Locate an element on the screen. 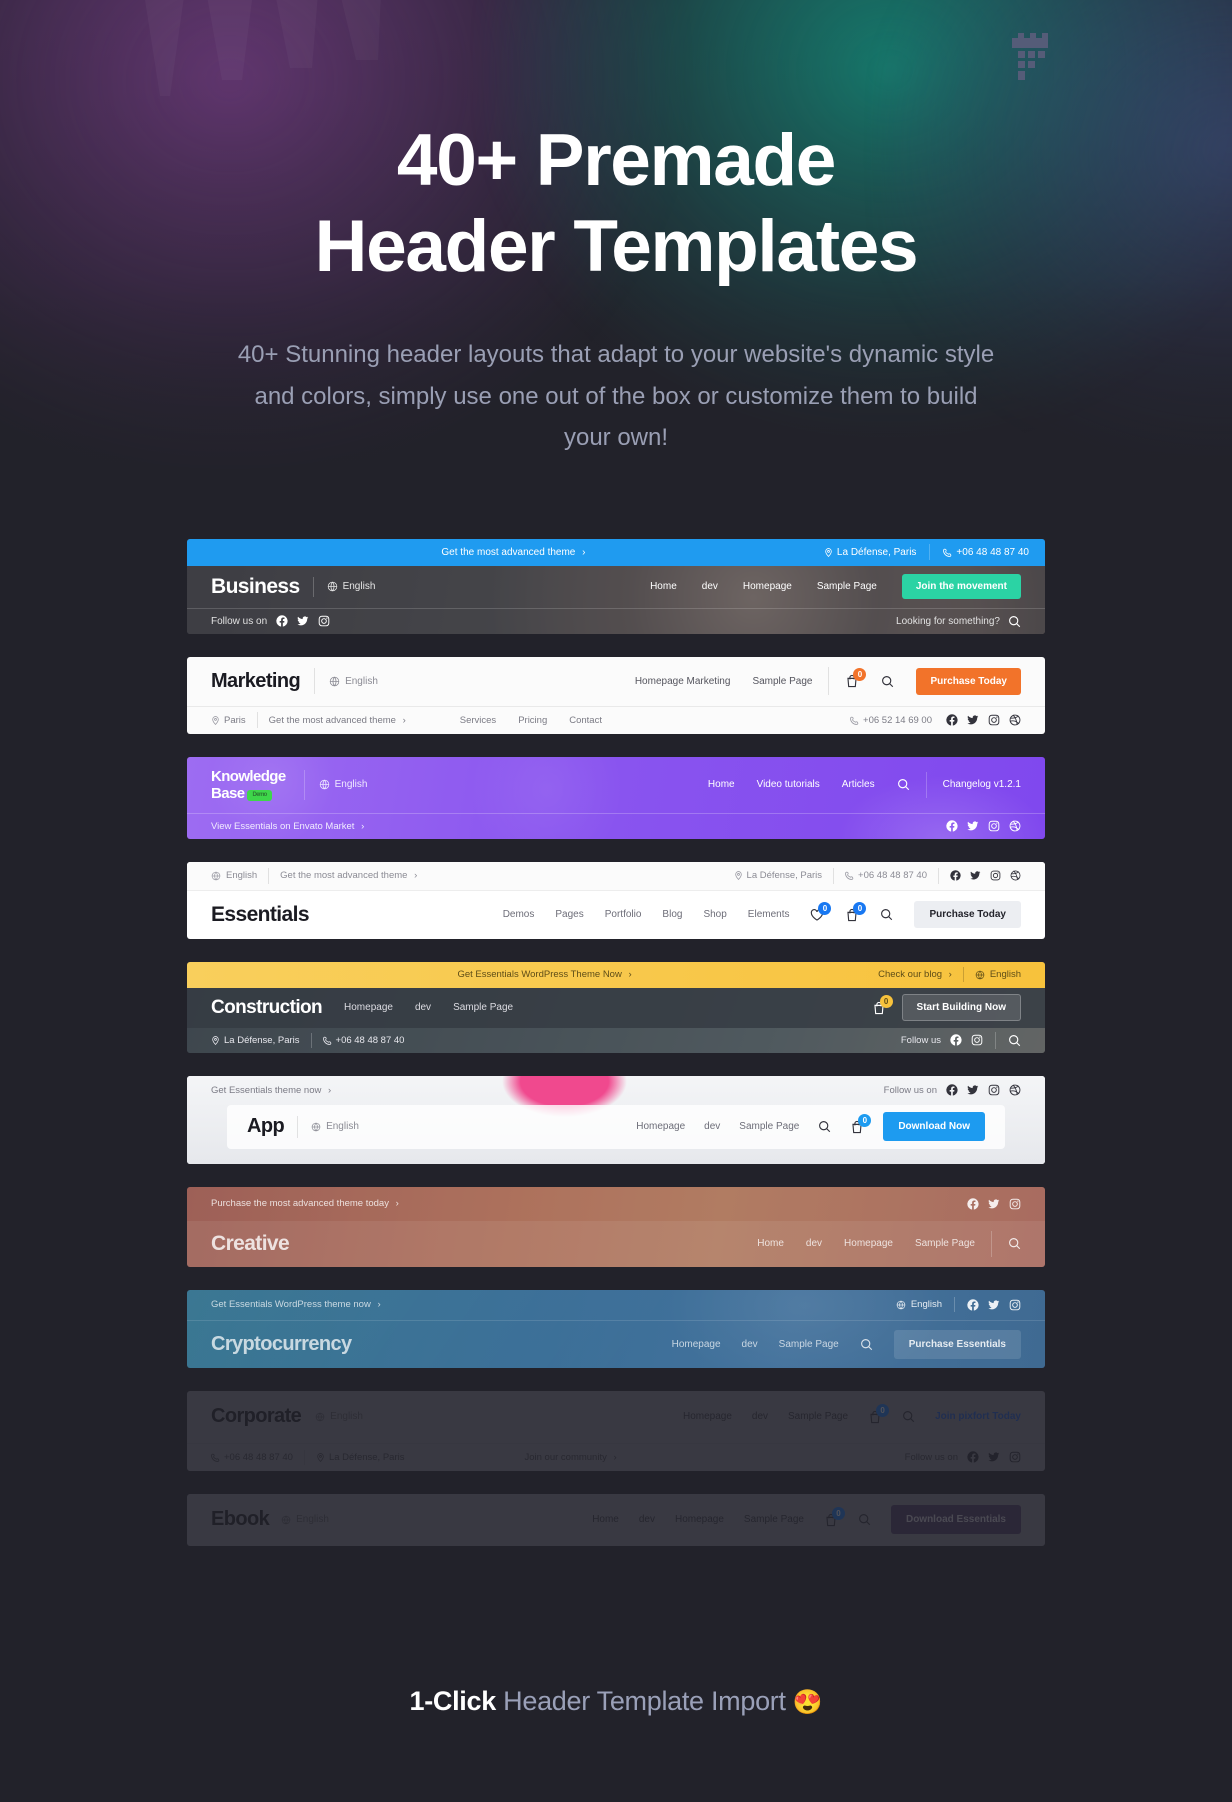 This screenshot has width=1232, height=1802. essentials-nav-2: Portfolio is located at coordinates (623, 914).